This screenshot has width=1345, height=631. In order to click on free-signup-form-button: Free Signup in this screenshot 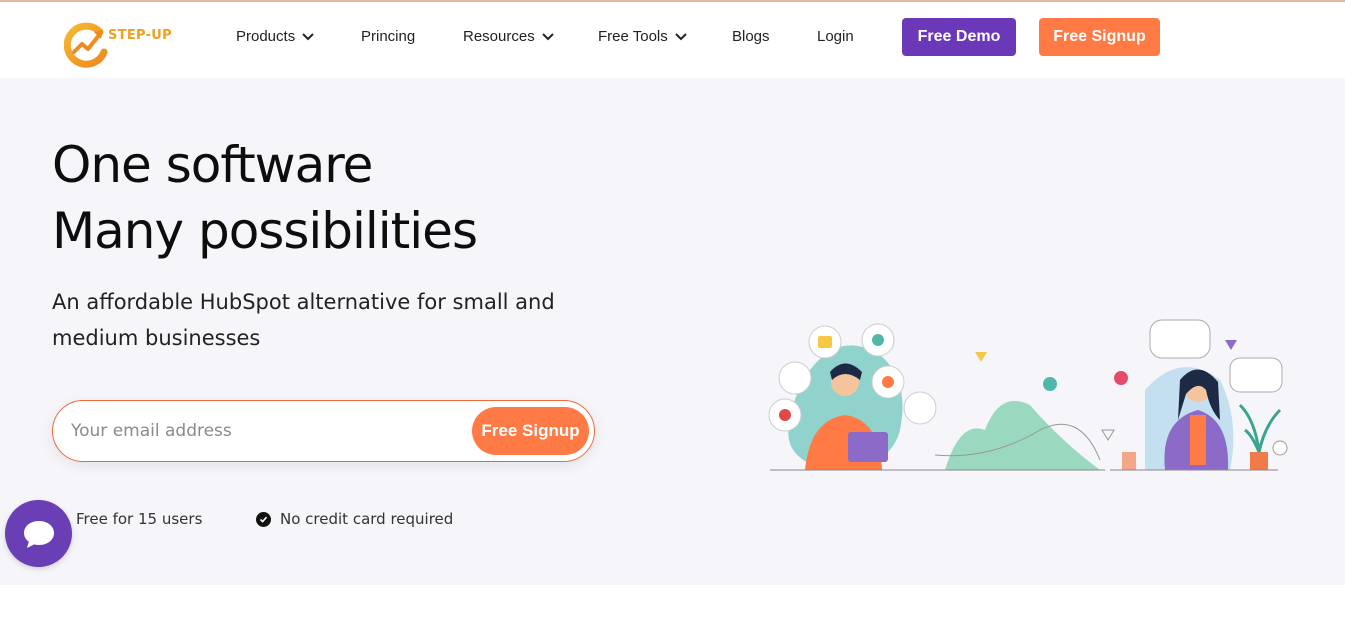, I will do `click(530, 431)`.